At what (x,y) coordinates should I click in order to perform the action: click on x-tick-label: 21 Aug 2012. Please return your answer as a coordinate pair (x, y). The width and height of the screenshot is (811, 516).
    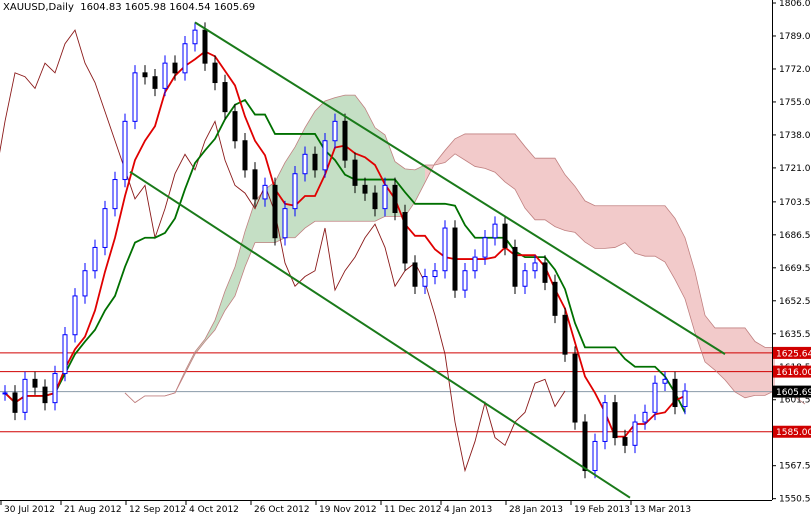
    Looking at the image, I should click on (93, 510).